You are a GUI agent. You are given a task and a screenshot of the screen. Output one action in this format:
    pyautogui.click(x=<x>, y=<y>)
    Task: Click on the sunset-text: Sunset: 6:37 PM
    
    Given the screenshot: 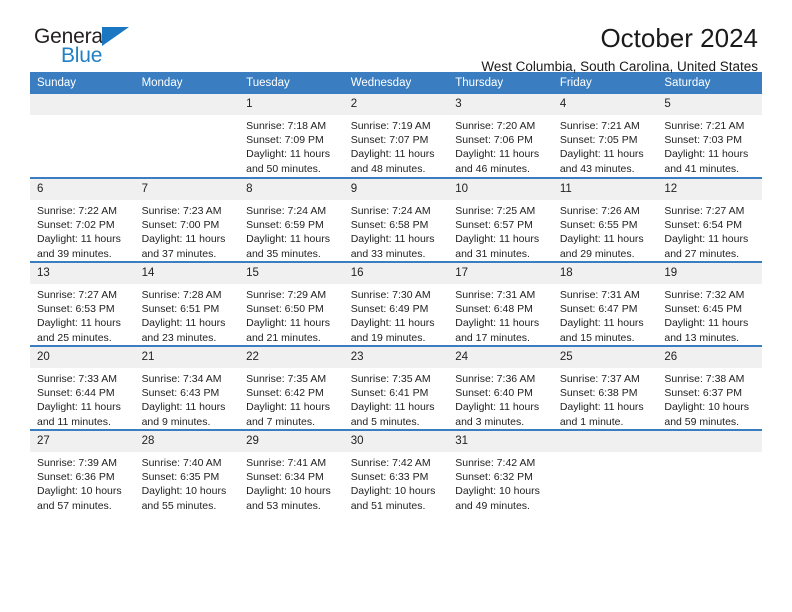 What is the action you would take?
    pyautogui.click(x=703, y=393)
    